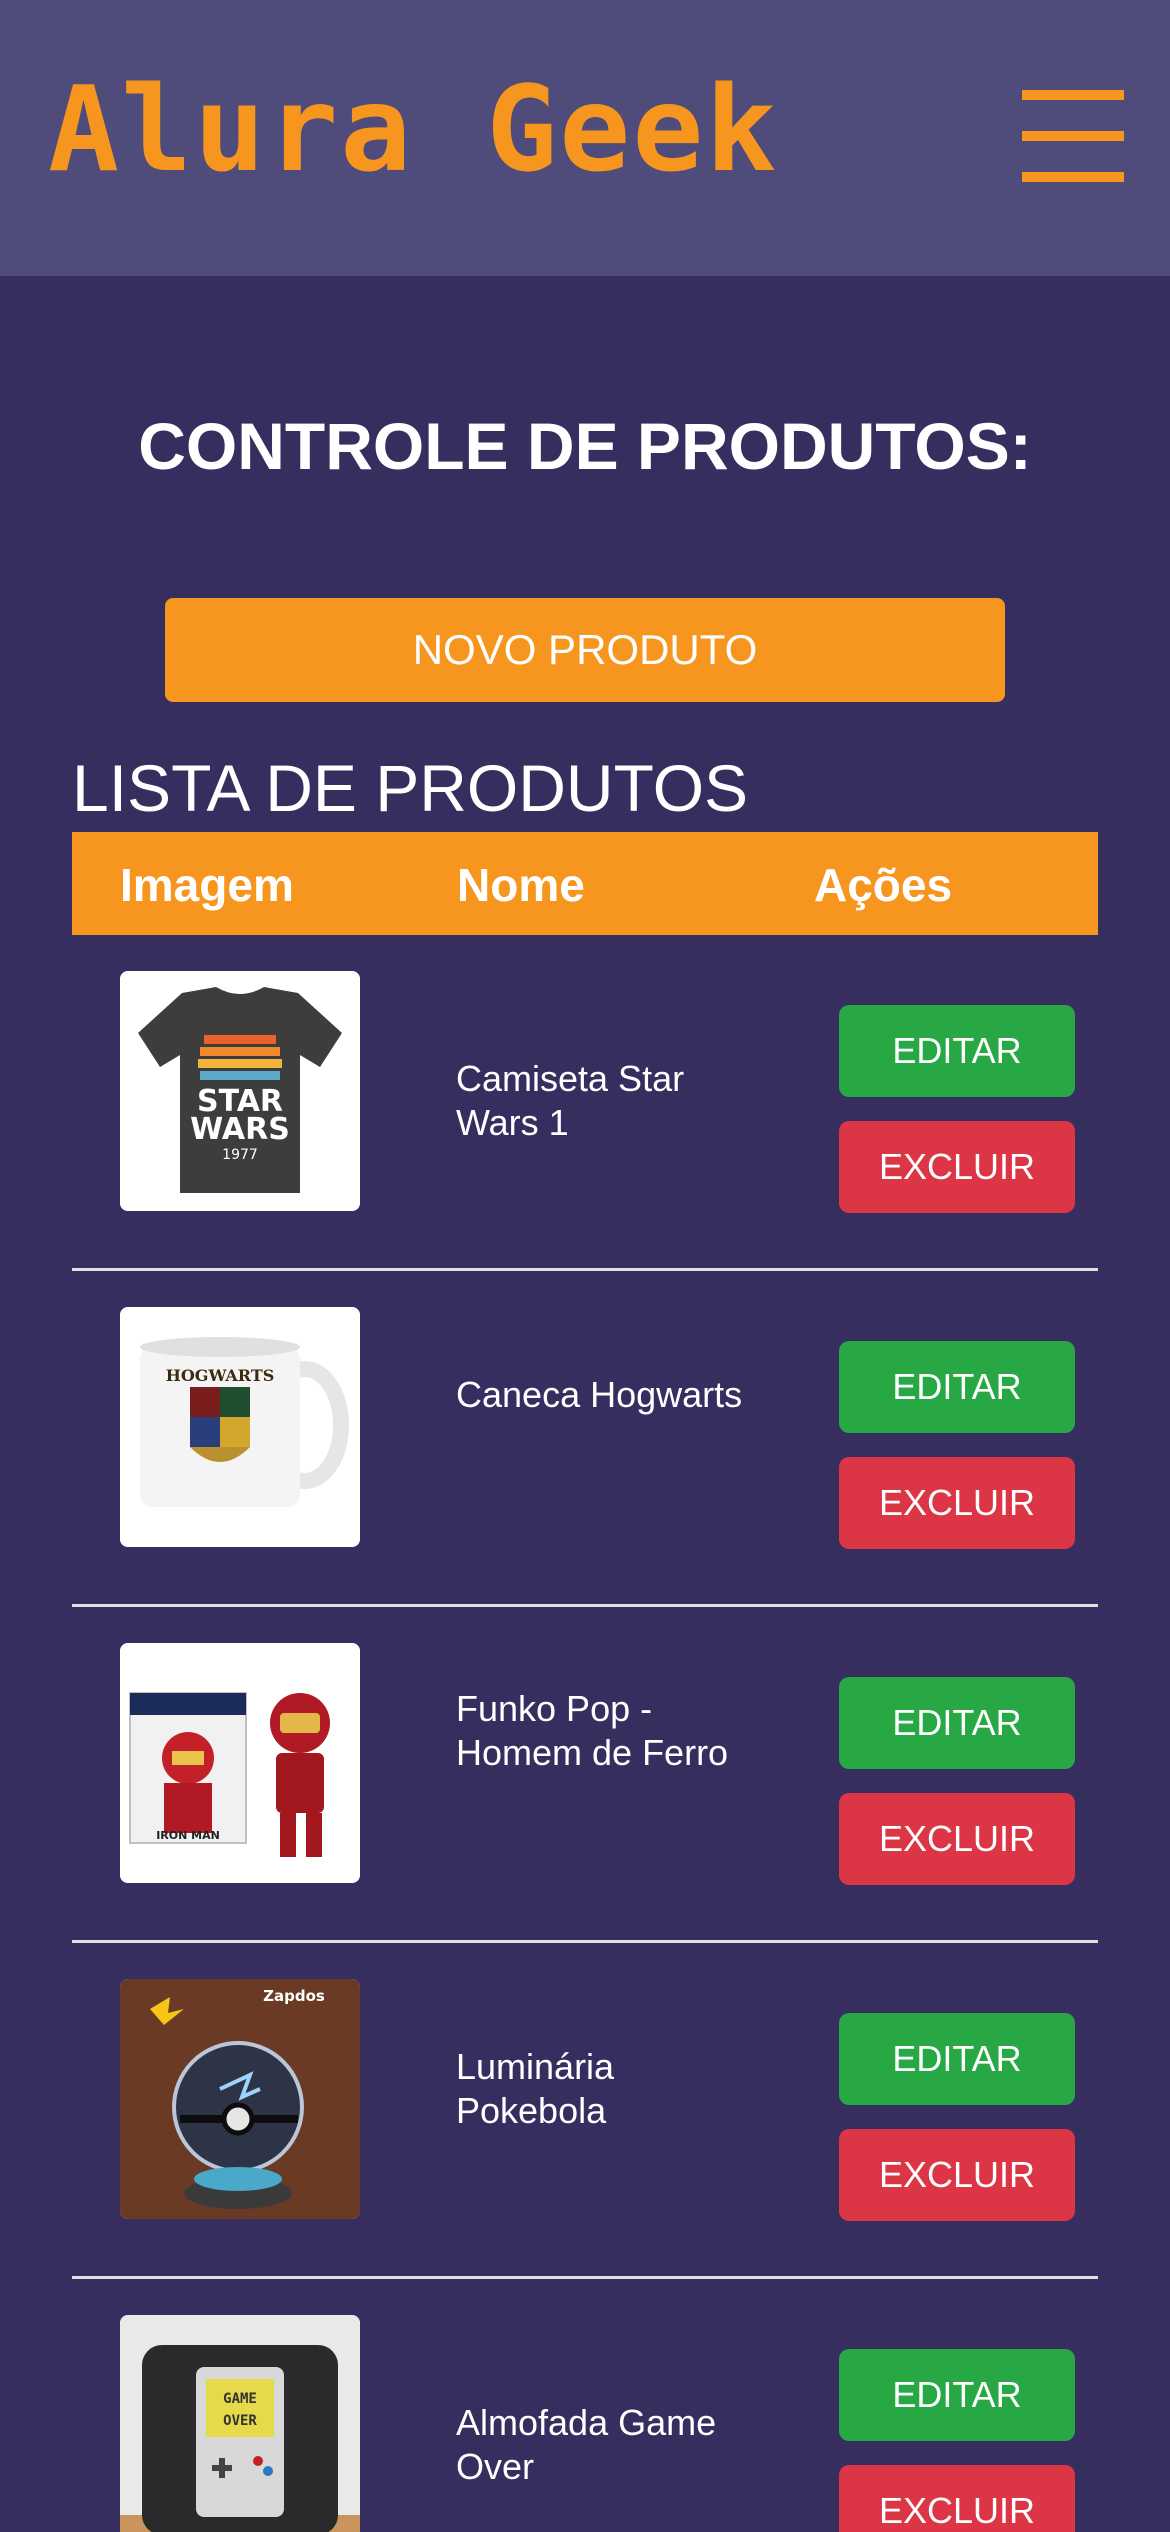 Image resolution: width=1170 pixels, height=2532 pixels. What do you see at coordinates (521, 885) in the screenshot?
I see `column-header-name: Nome` at bounding box center [521, 885].